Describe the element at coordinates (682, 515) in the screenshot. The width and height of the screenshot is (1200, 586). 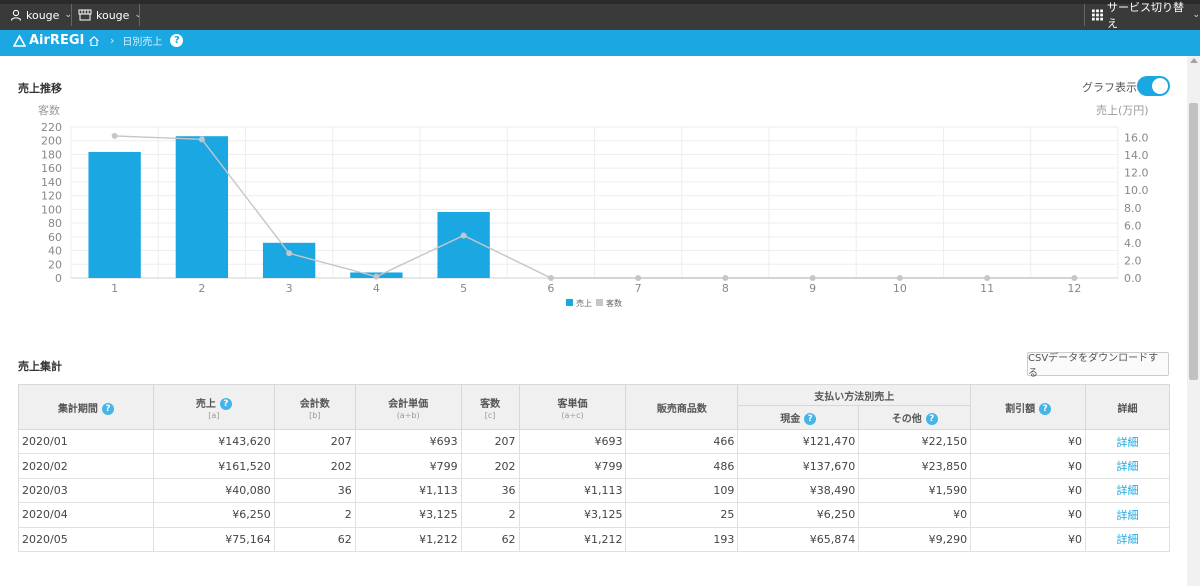
I see `cell-items: 25` at that location.